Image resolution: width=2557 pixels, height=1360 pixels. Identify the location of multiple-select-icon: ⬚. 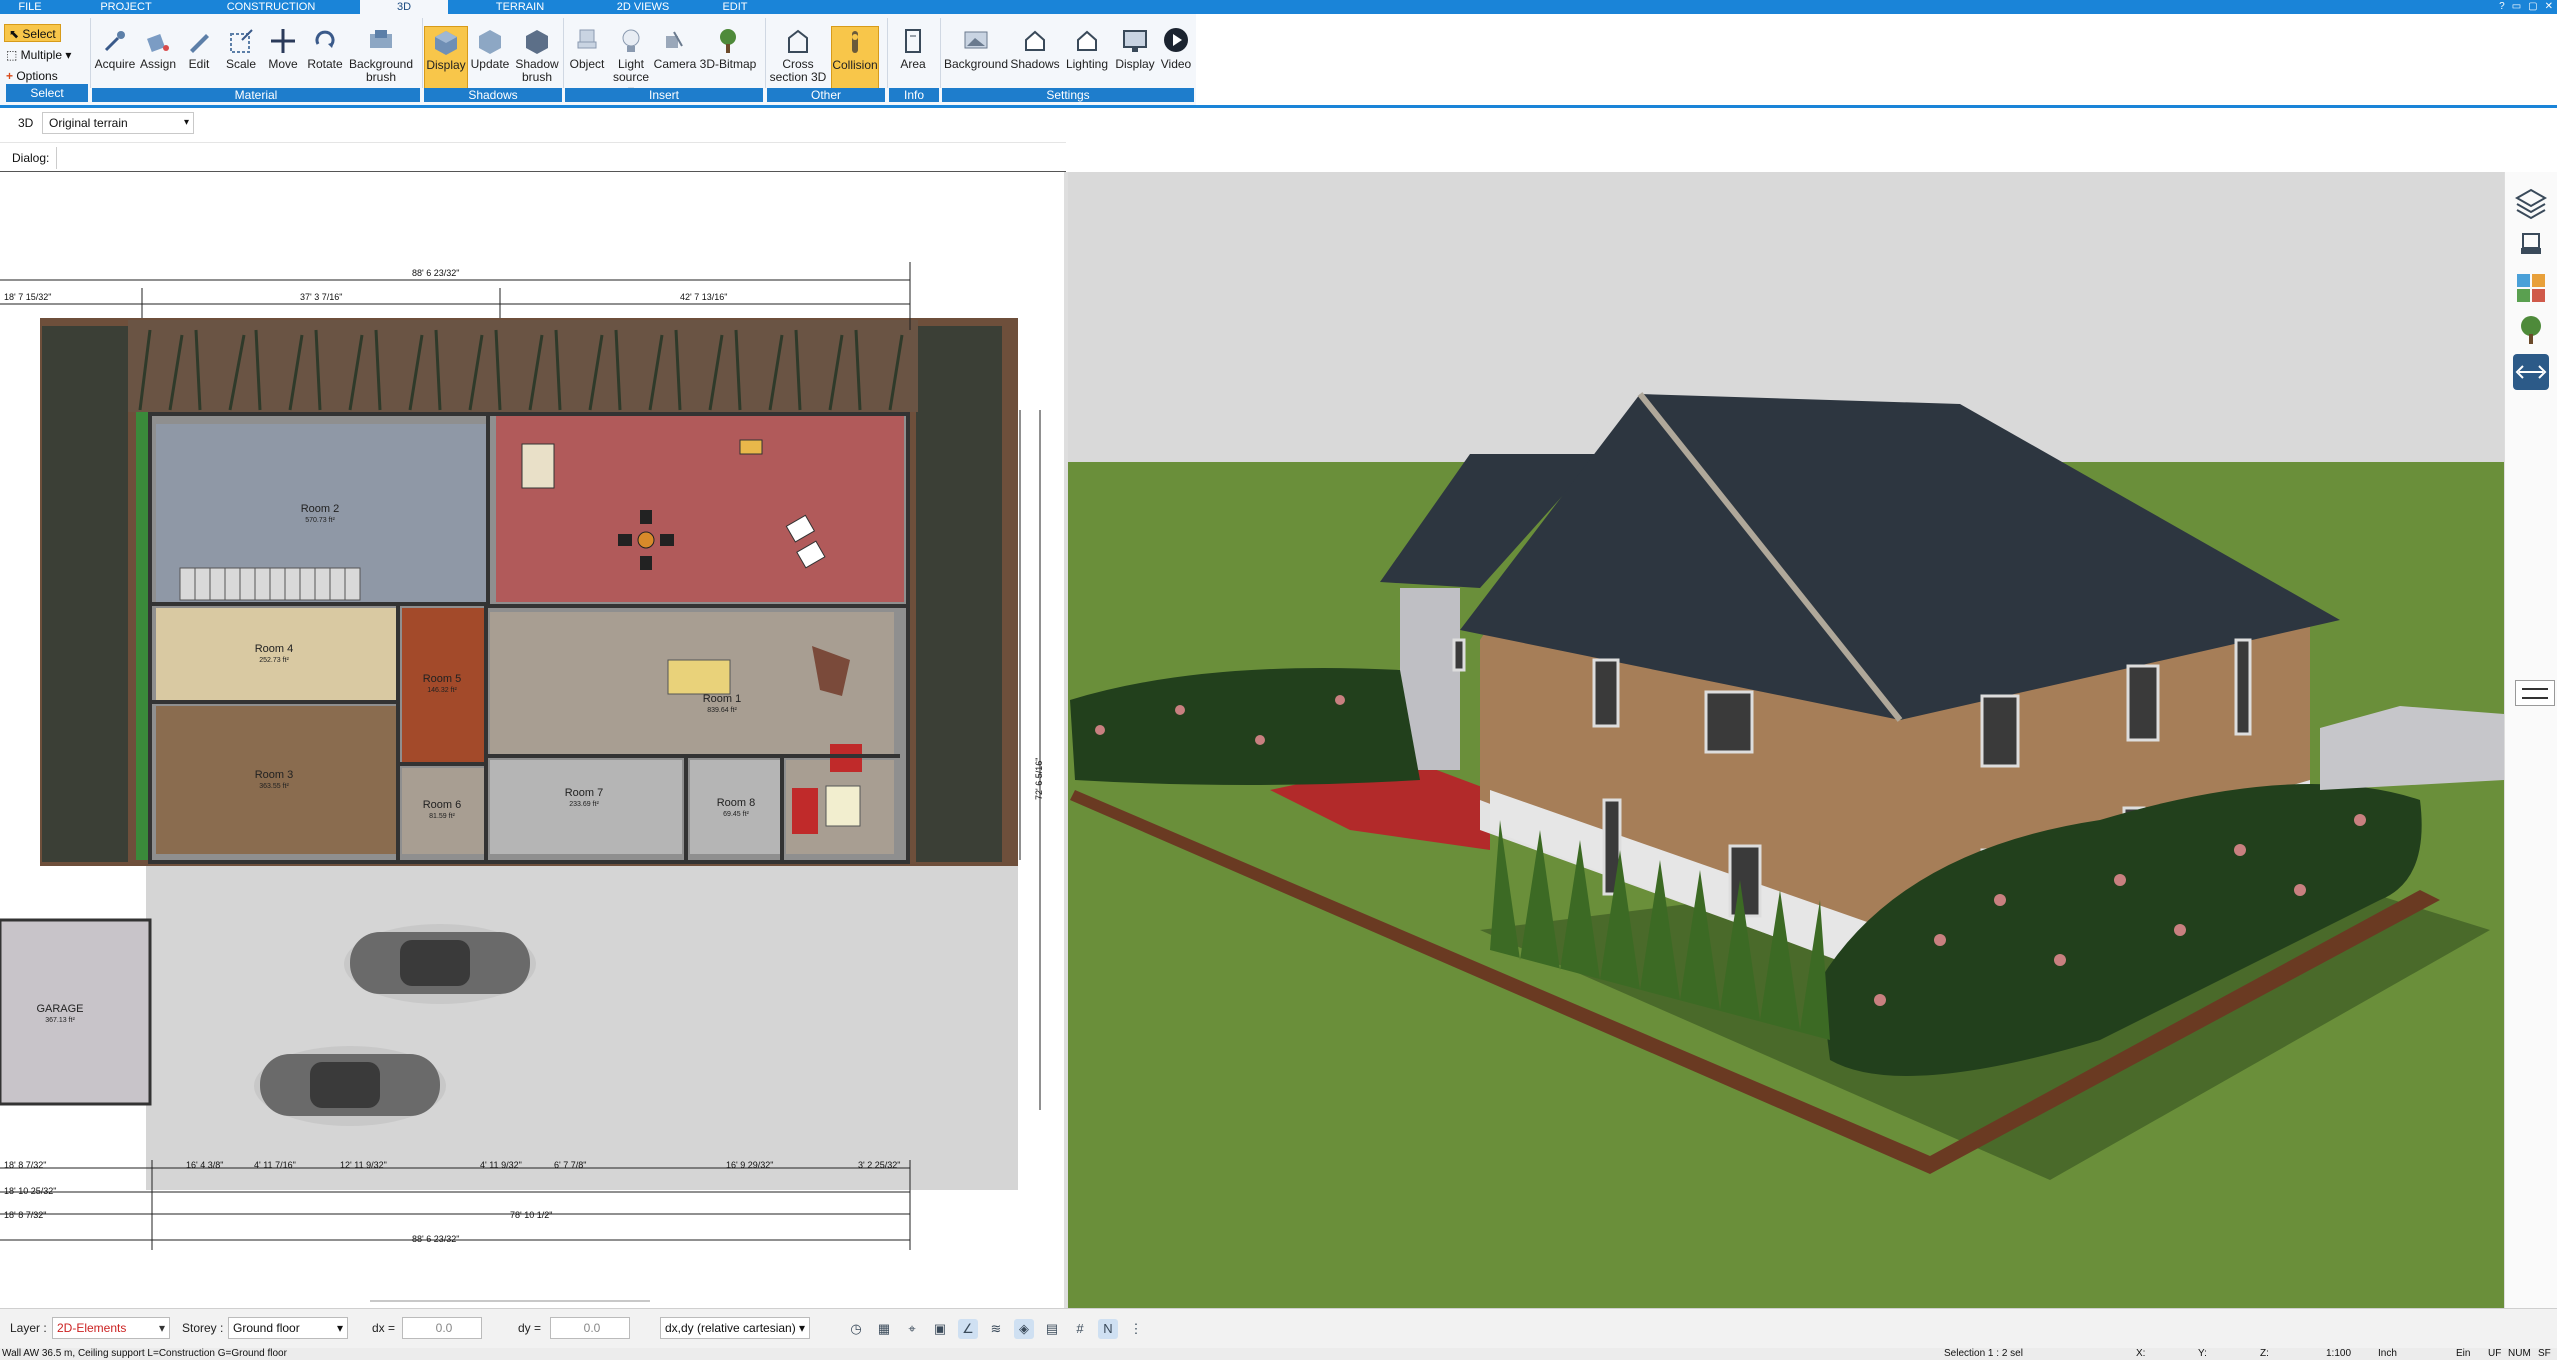
(13, 55).